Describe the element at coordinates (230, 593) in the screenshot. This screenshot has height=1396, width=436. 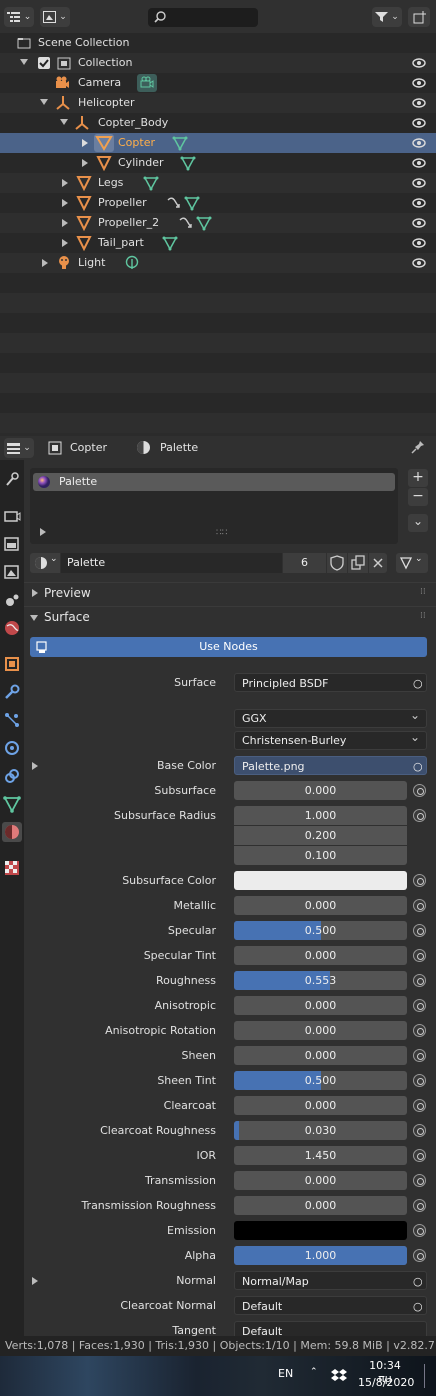
I see `preview-panel-header: Preview ⁞⁞` at that location.